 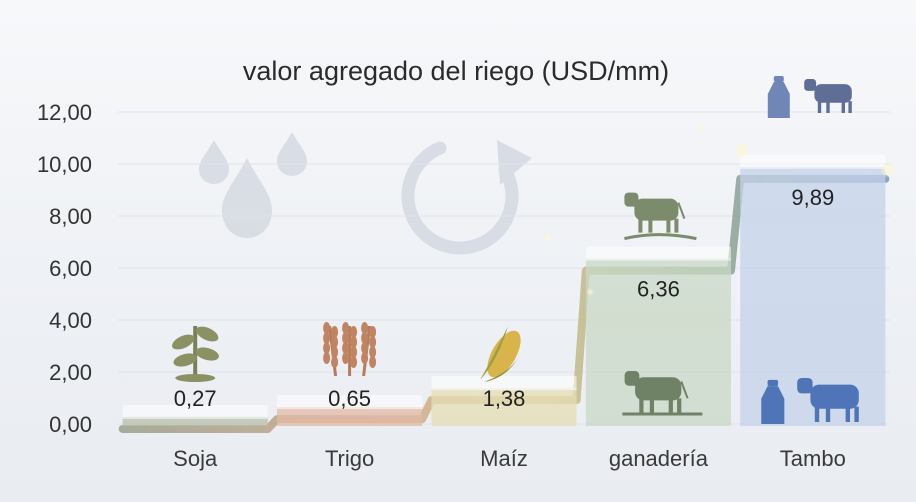 What do you see at coordinates (70, 424) in the screenshot?
I see `y-tick-label: 0,00` at bounding box center [70, 424].